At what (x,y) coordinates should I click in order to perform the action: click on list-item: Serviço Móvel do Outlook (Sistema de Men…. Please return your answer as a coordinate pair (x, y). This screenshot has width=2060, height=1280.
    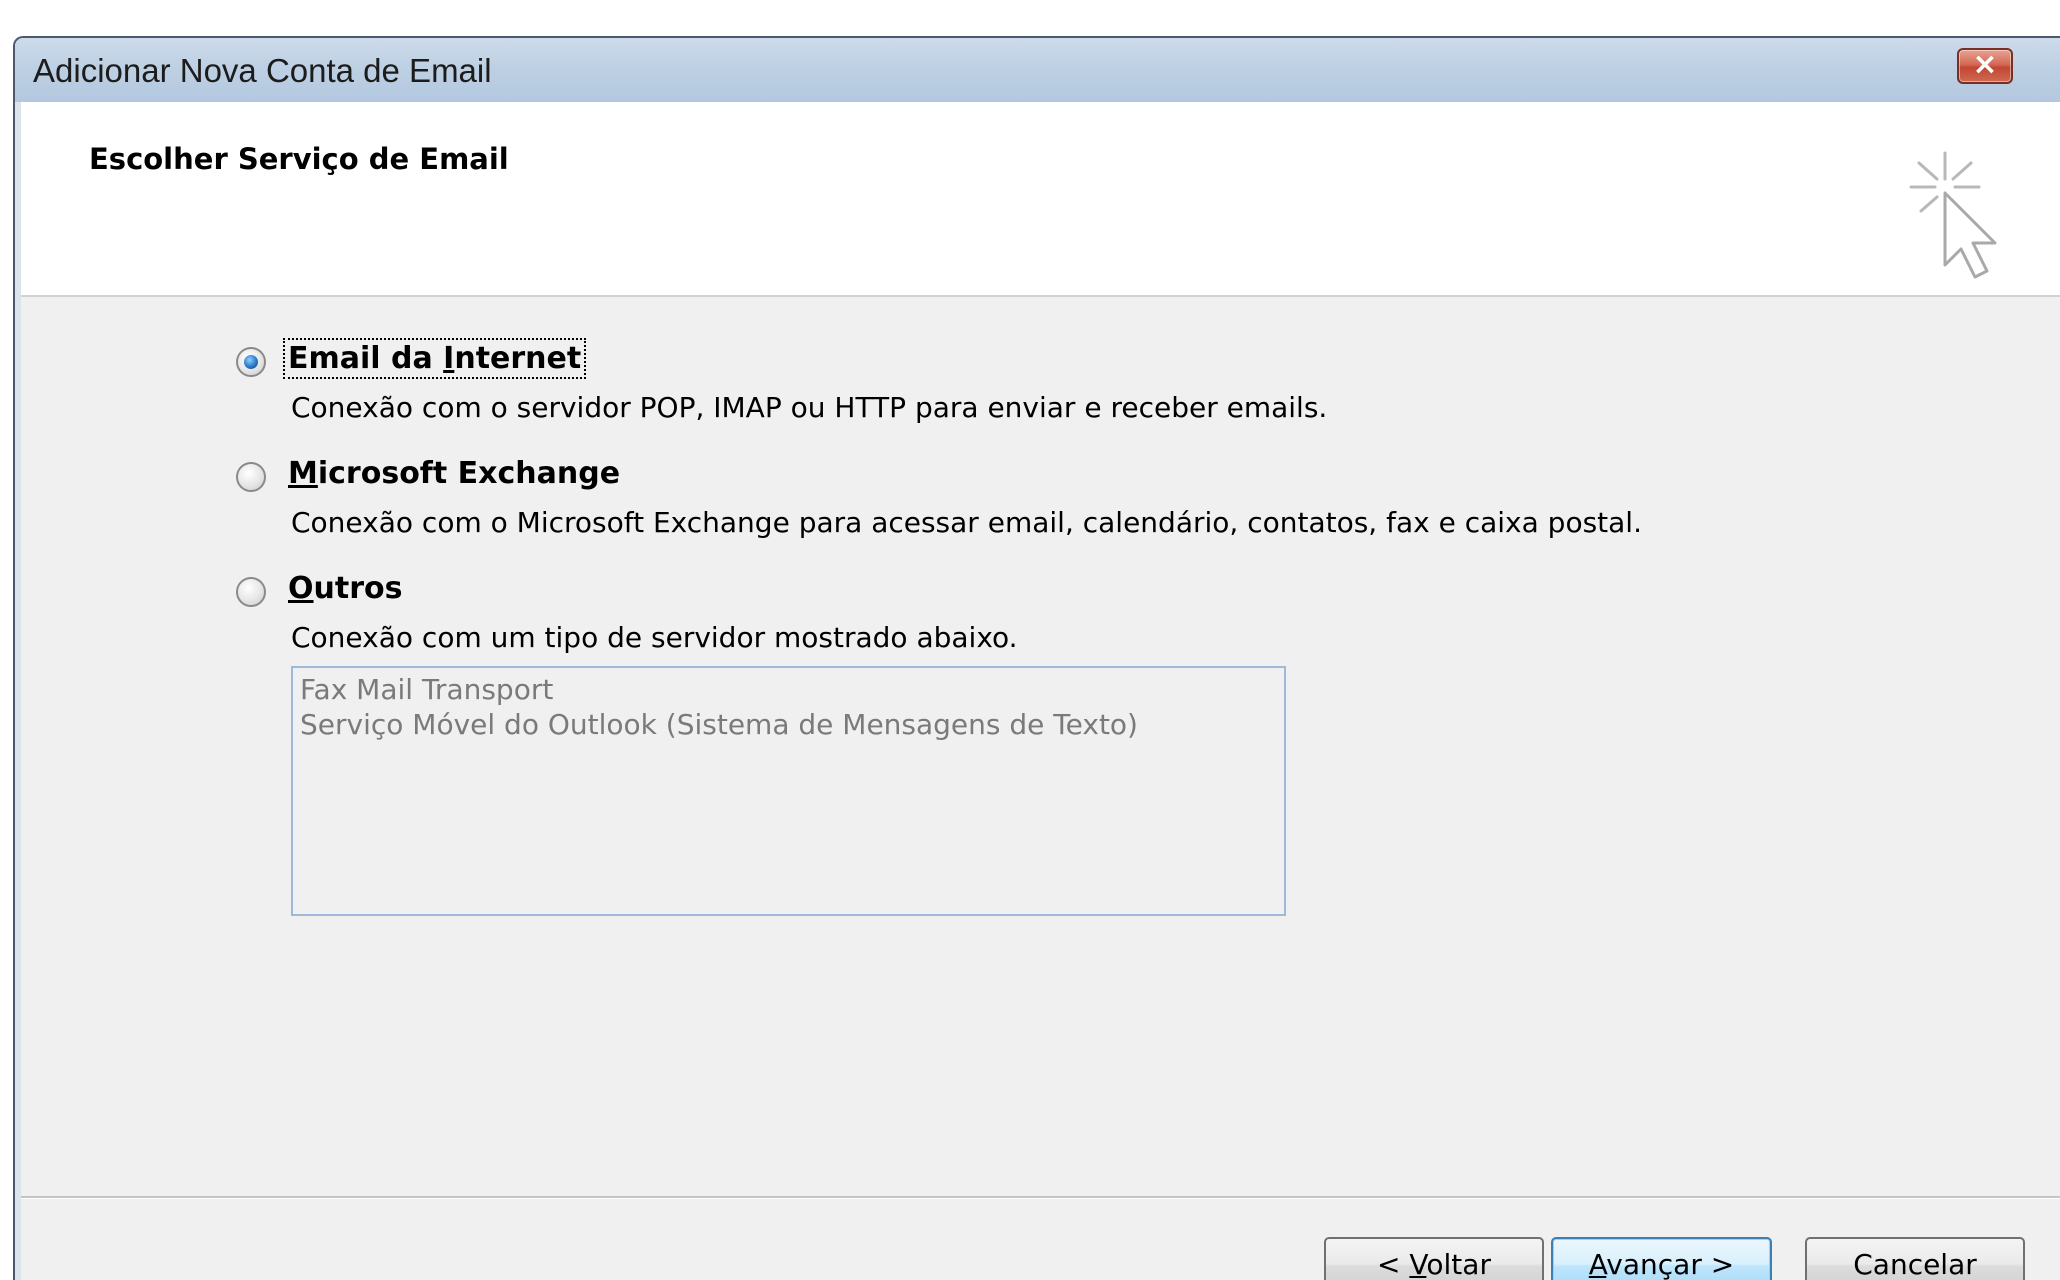
    Looking at the image, I should click on (719, 724).